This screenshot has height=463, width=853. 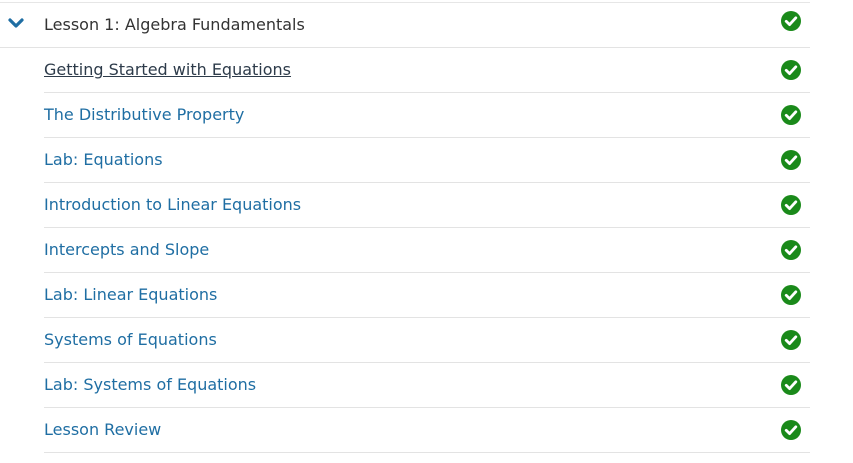 I want to click on lesson-item-link: Intercepts and Slope, so click(x=126, y=249).